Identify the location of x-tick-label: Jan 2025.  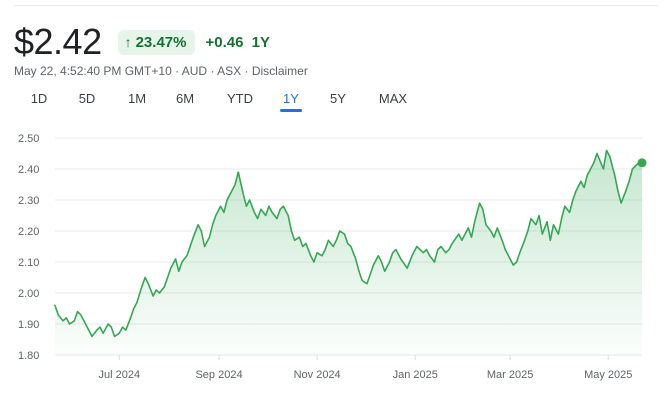
(415, 375).